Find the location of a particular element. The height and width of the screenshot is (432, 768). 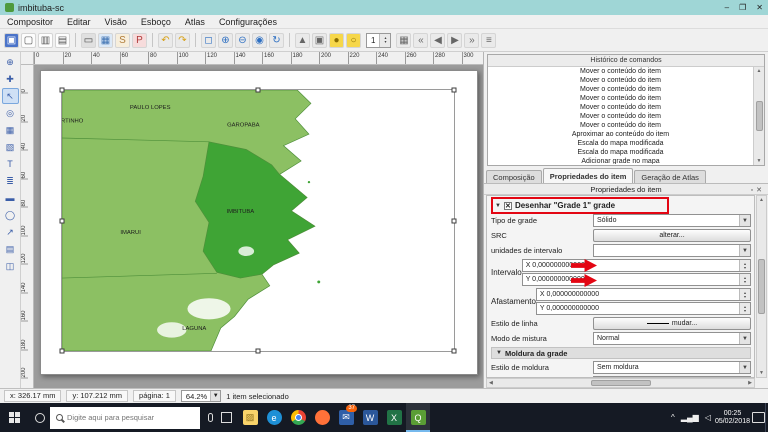

add-table-tool-icon: ▤ is located at coordinates (10, 249).